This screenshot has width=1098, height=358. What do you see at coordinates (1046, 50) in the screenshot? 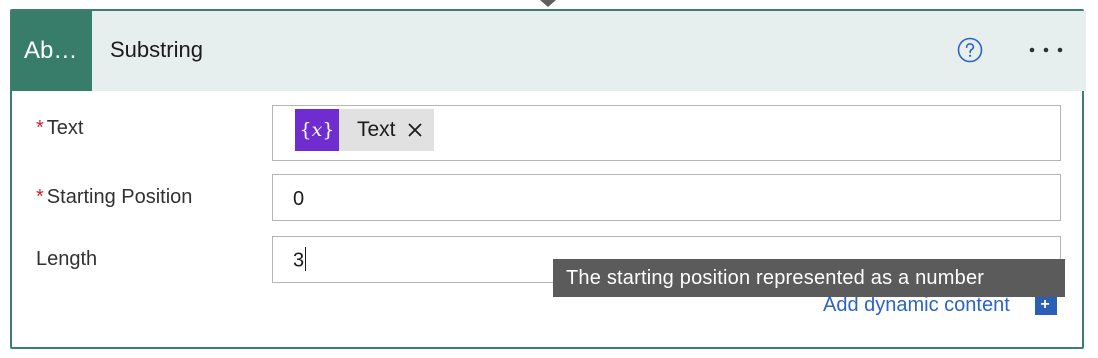
I see `more-horizontal-icon` at bounding box center [1046, 50].